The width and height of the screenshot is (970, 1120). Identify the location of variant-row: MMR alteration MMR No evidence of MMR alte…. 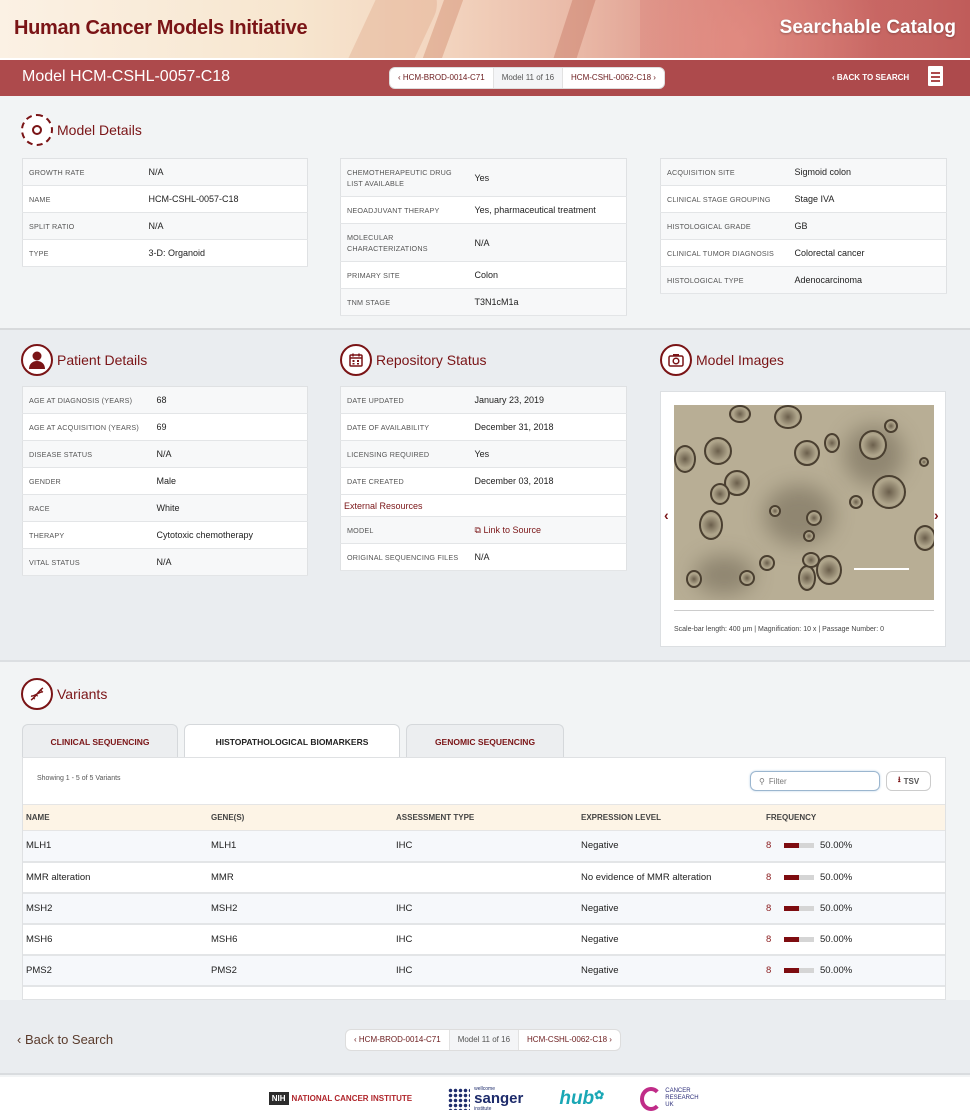
(484, 877).